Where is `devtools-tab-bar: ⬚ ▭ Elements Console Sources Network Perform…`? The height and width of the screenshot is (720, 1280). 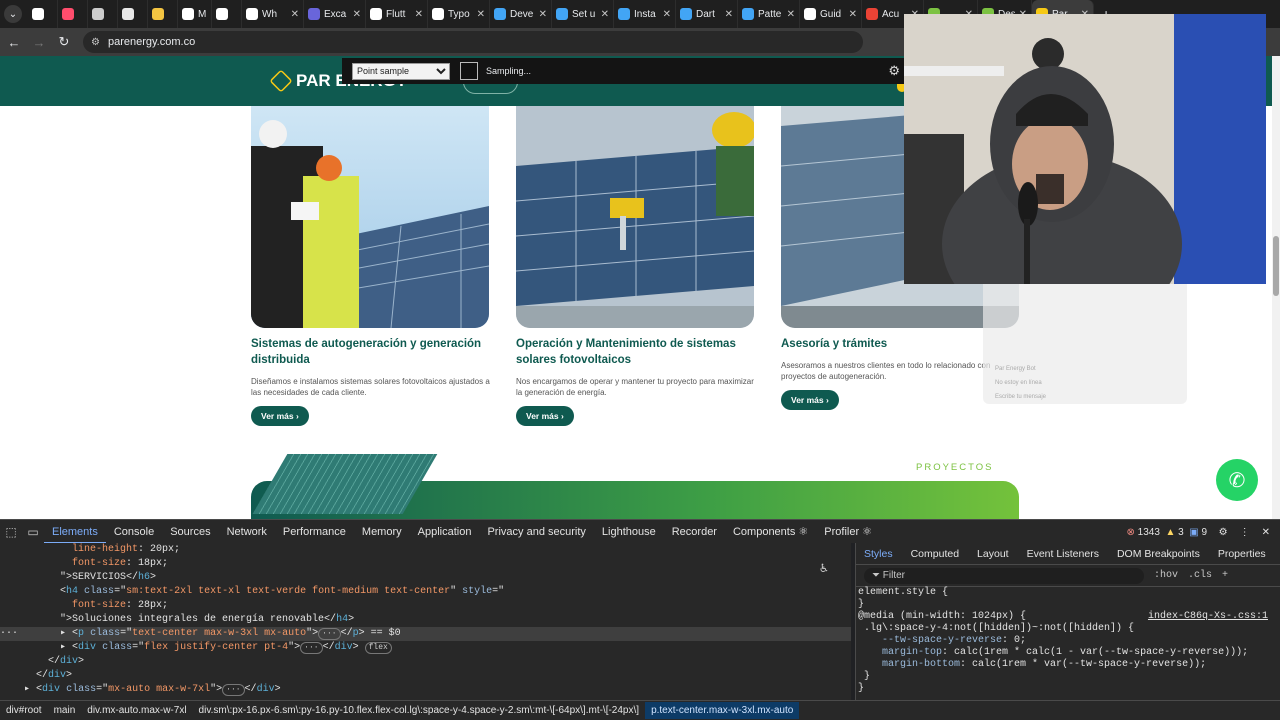
devtools-tab-bar: ⬚ ▭ Elements Console Sources Network Perform… is located at coordinates (640, 531).